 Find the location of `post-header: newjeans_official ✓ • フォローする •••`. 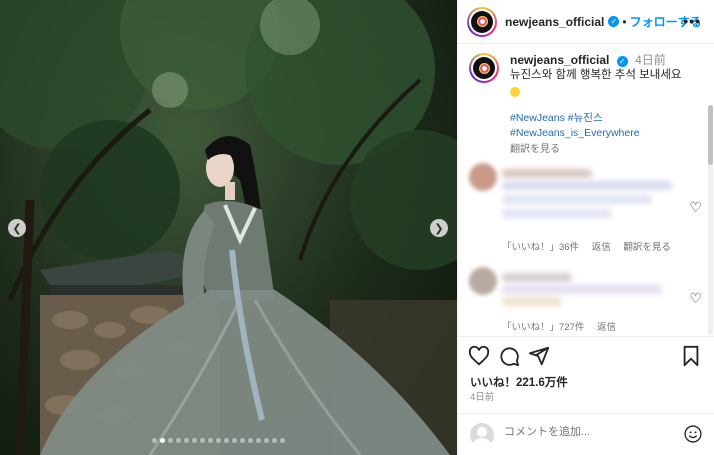

post-header: newjeans_official ✓ • フォローする ••• is located at coordinates (586, 22).